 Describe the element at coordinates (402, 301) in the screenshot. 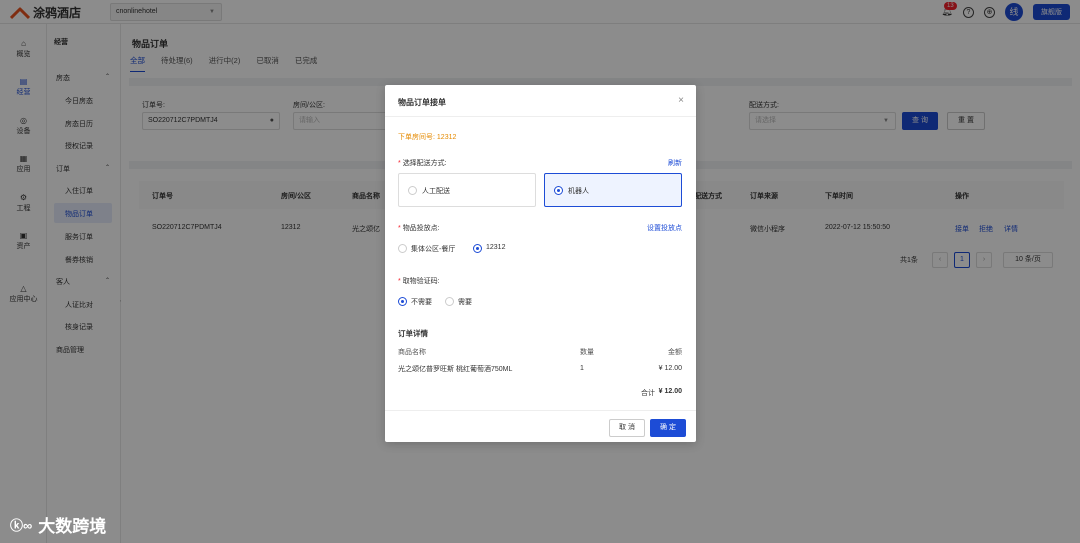

I see `radio-code-not-needed` at that location.